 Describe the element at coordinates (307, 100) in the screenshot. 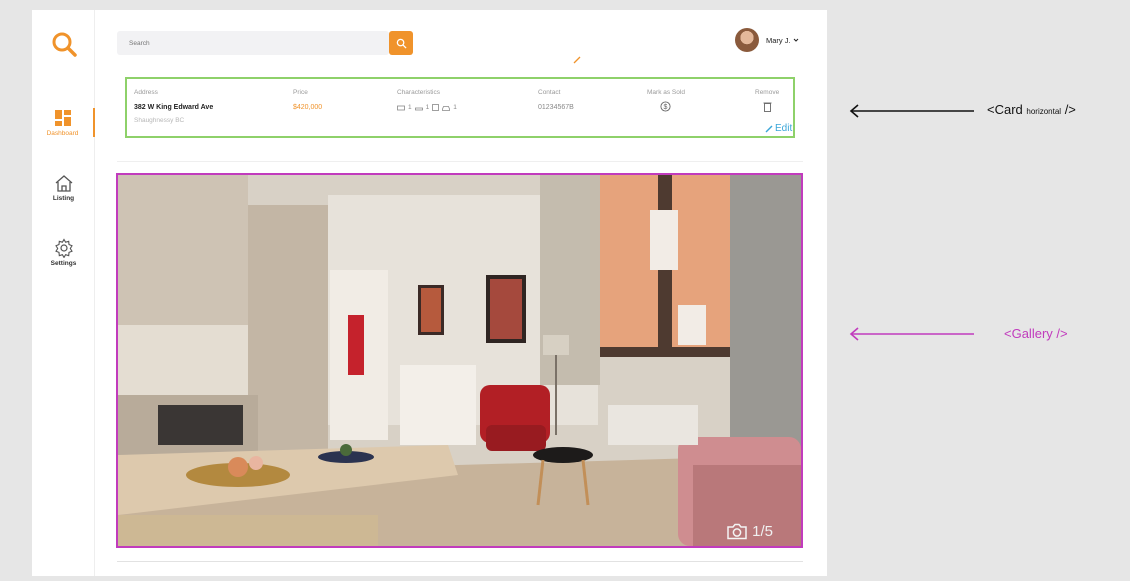

I see `price-column: Price $420,000` at that location.